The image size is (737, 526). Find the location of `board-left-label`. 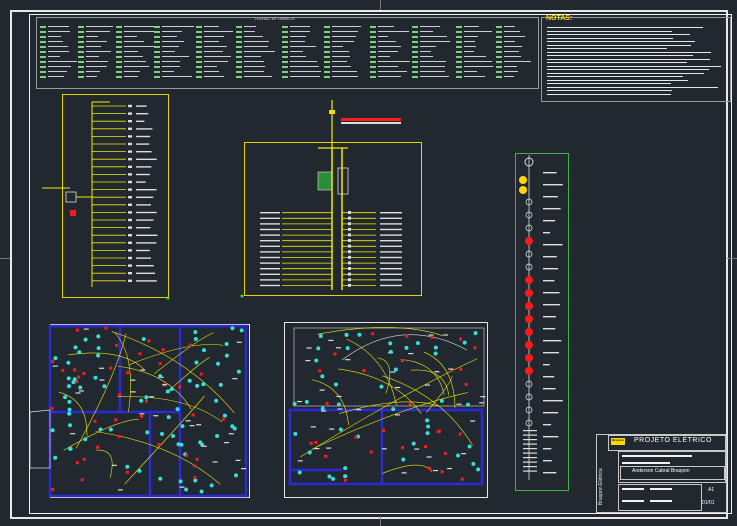

board-left-label is located at coordinates (270, 257).